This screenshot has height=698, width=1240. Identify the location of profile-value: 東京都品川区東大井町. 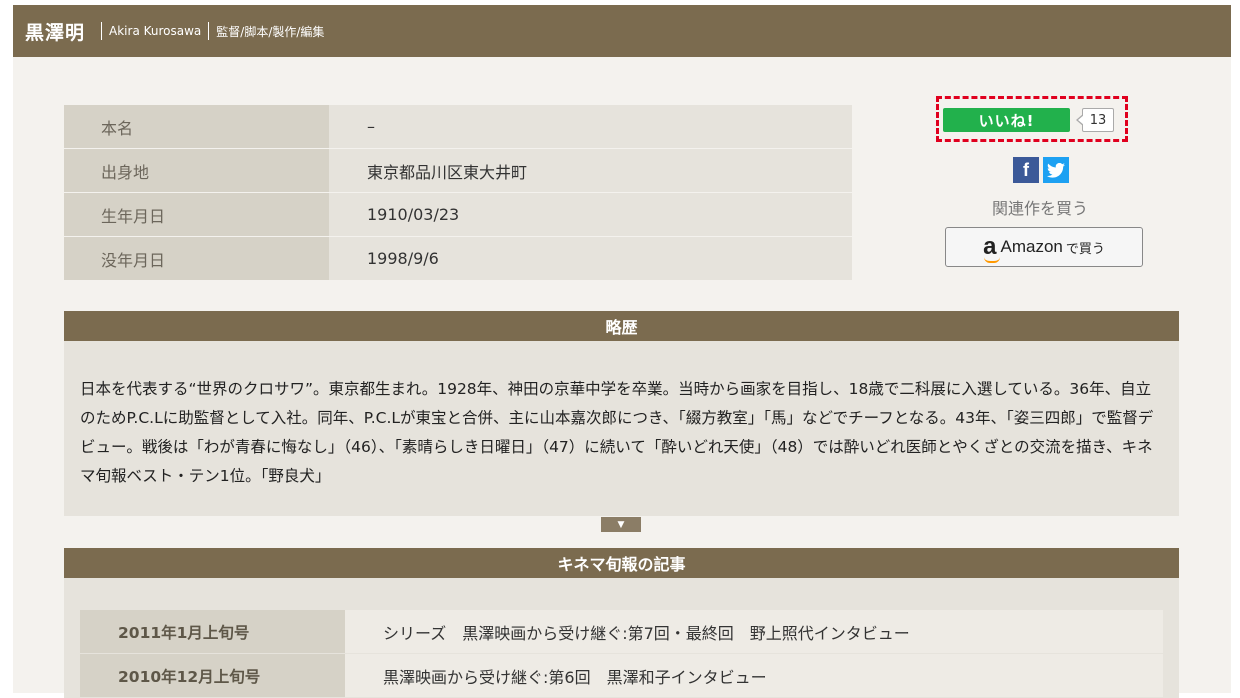
(590, 170).